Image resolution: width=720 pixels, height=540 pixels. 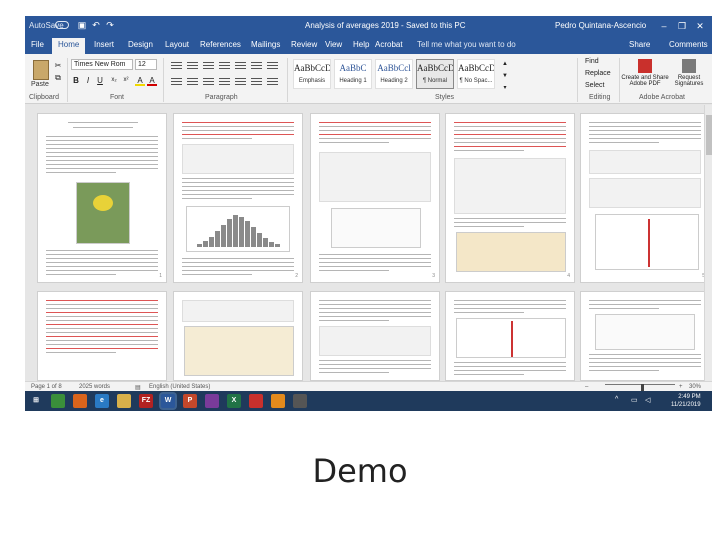 I want to click on select-button: Select, so click(x=594, y=85).